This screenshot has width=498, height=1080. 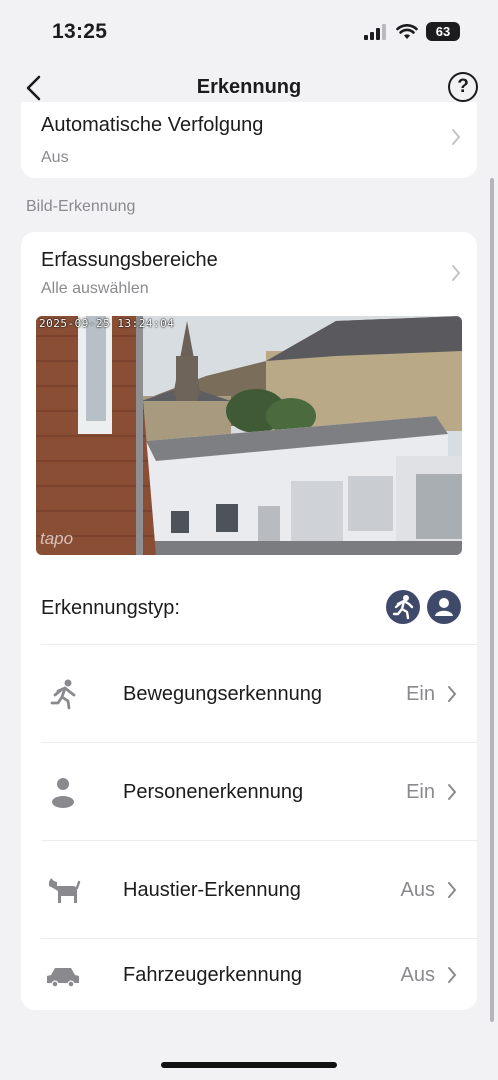 What do you see at coordinates (223, 694) in the screenshot?
I see `detection-label: Bewegungserkennung` at bounding box center [223, 694].